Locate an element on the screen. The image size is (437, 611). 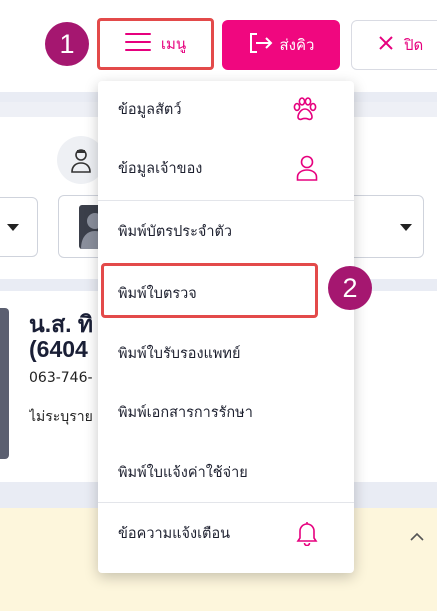
menu-item-print-invoice: พิมพ์ใบแจ้งค่าใช้จ่าย is located at coordinates (226, 472).